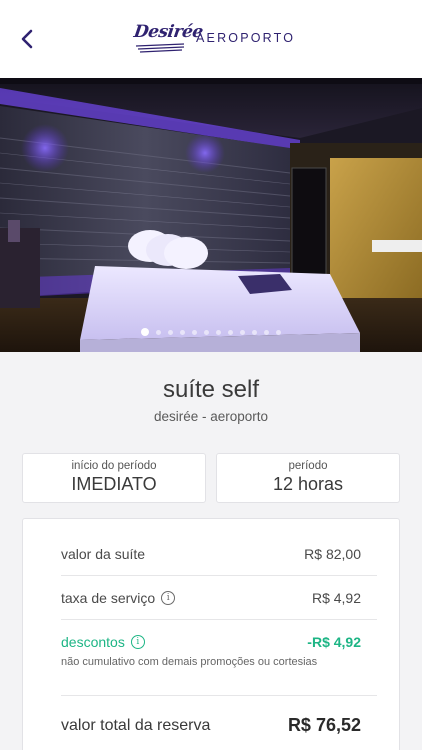  I want to click on app-header: Desirée AEROPORTO, so click(211, 39).